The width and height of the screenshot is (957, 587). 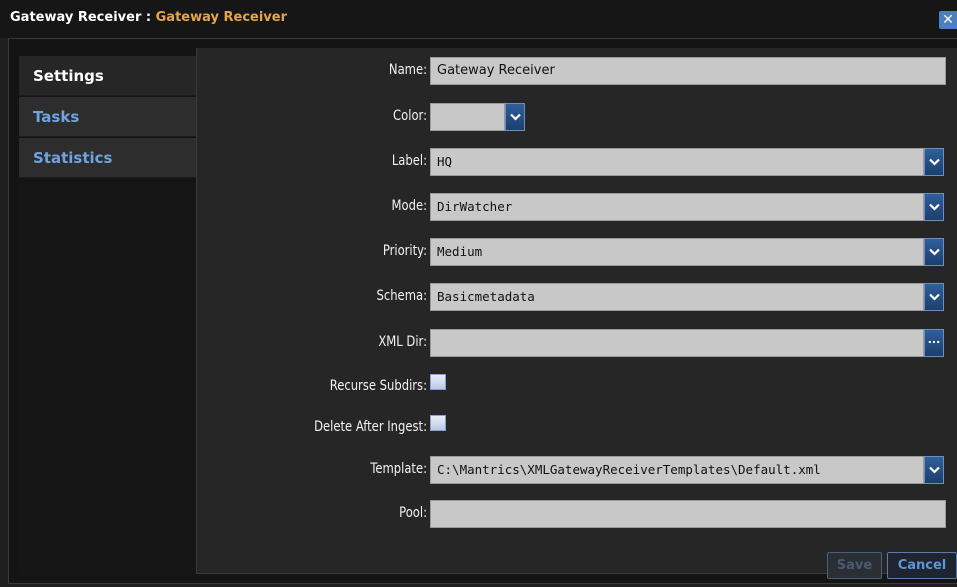 I want to click on save-button: Save, so click(x=854, y=565).